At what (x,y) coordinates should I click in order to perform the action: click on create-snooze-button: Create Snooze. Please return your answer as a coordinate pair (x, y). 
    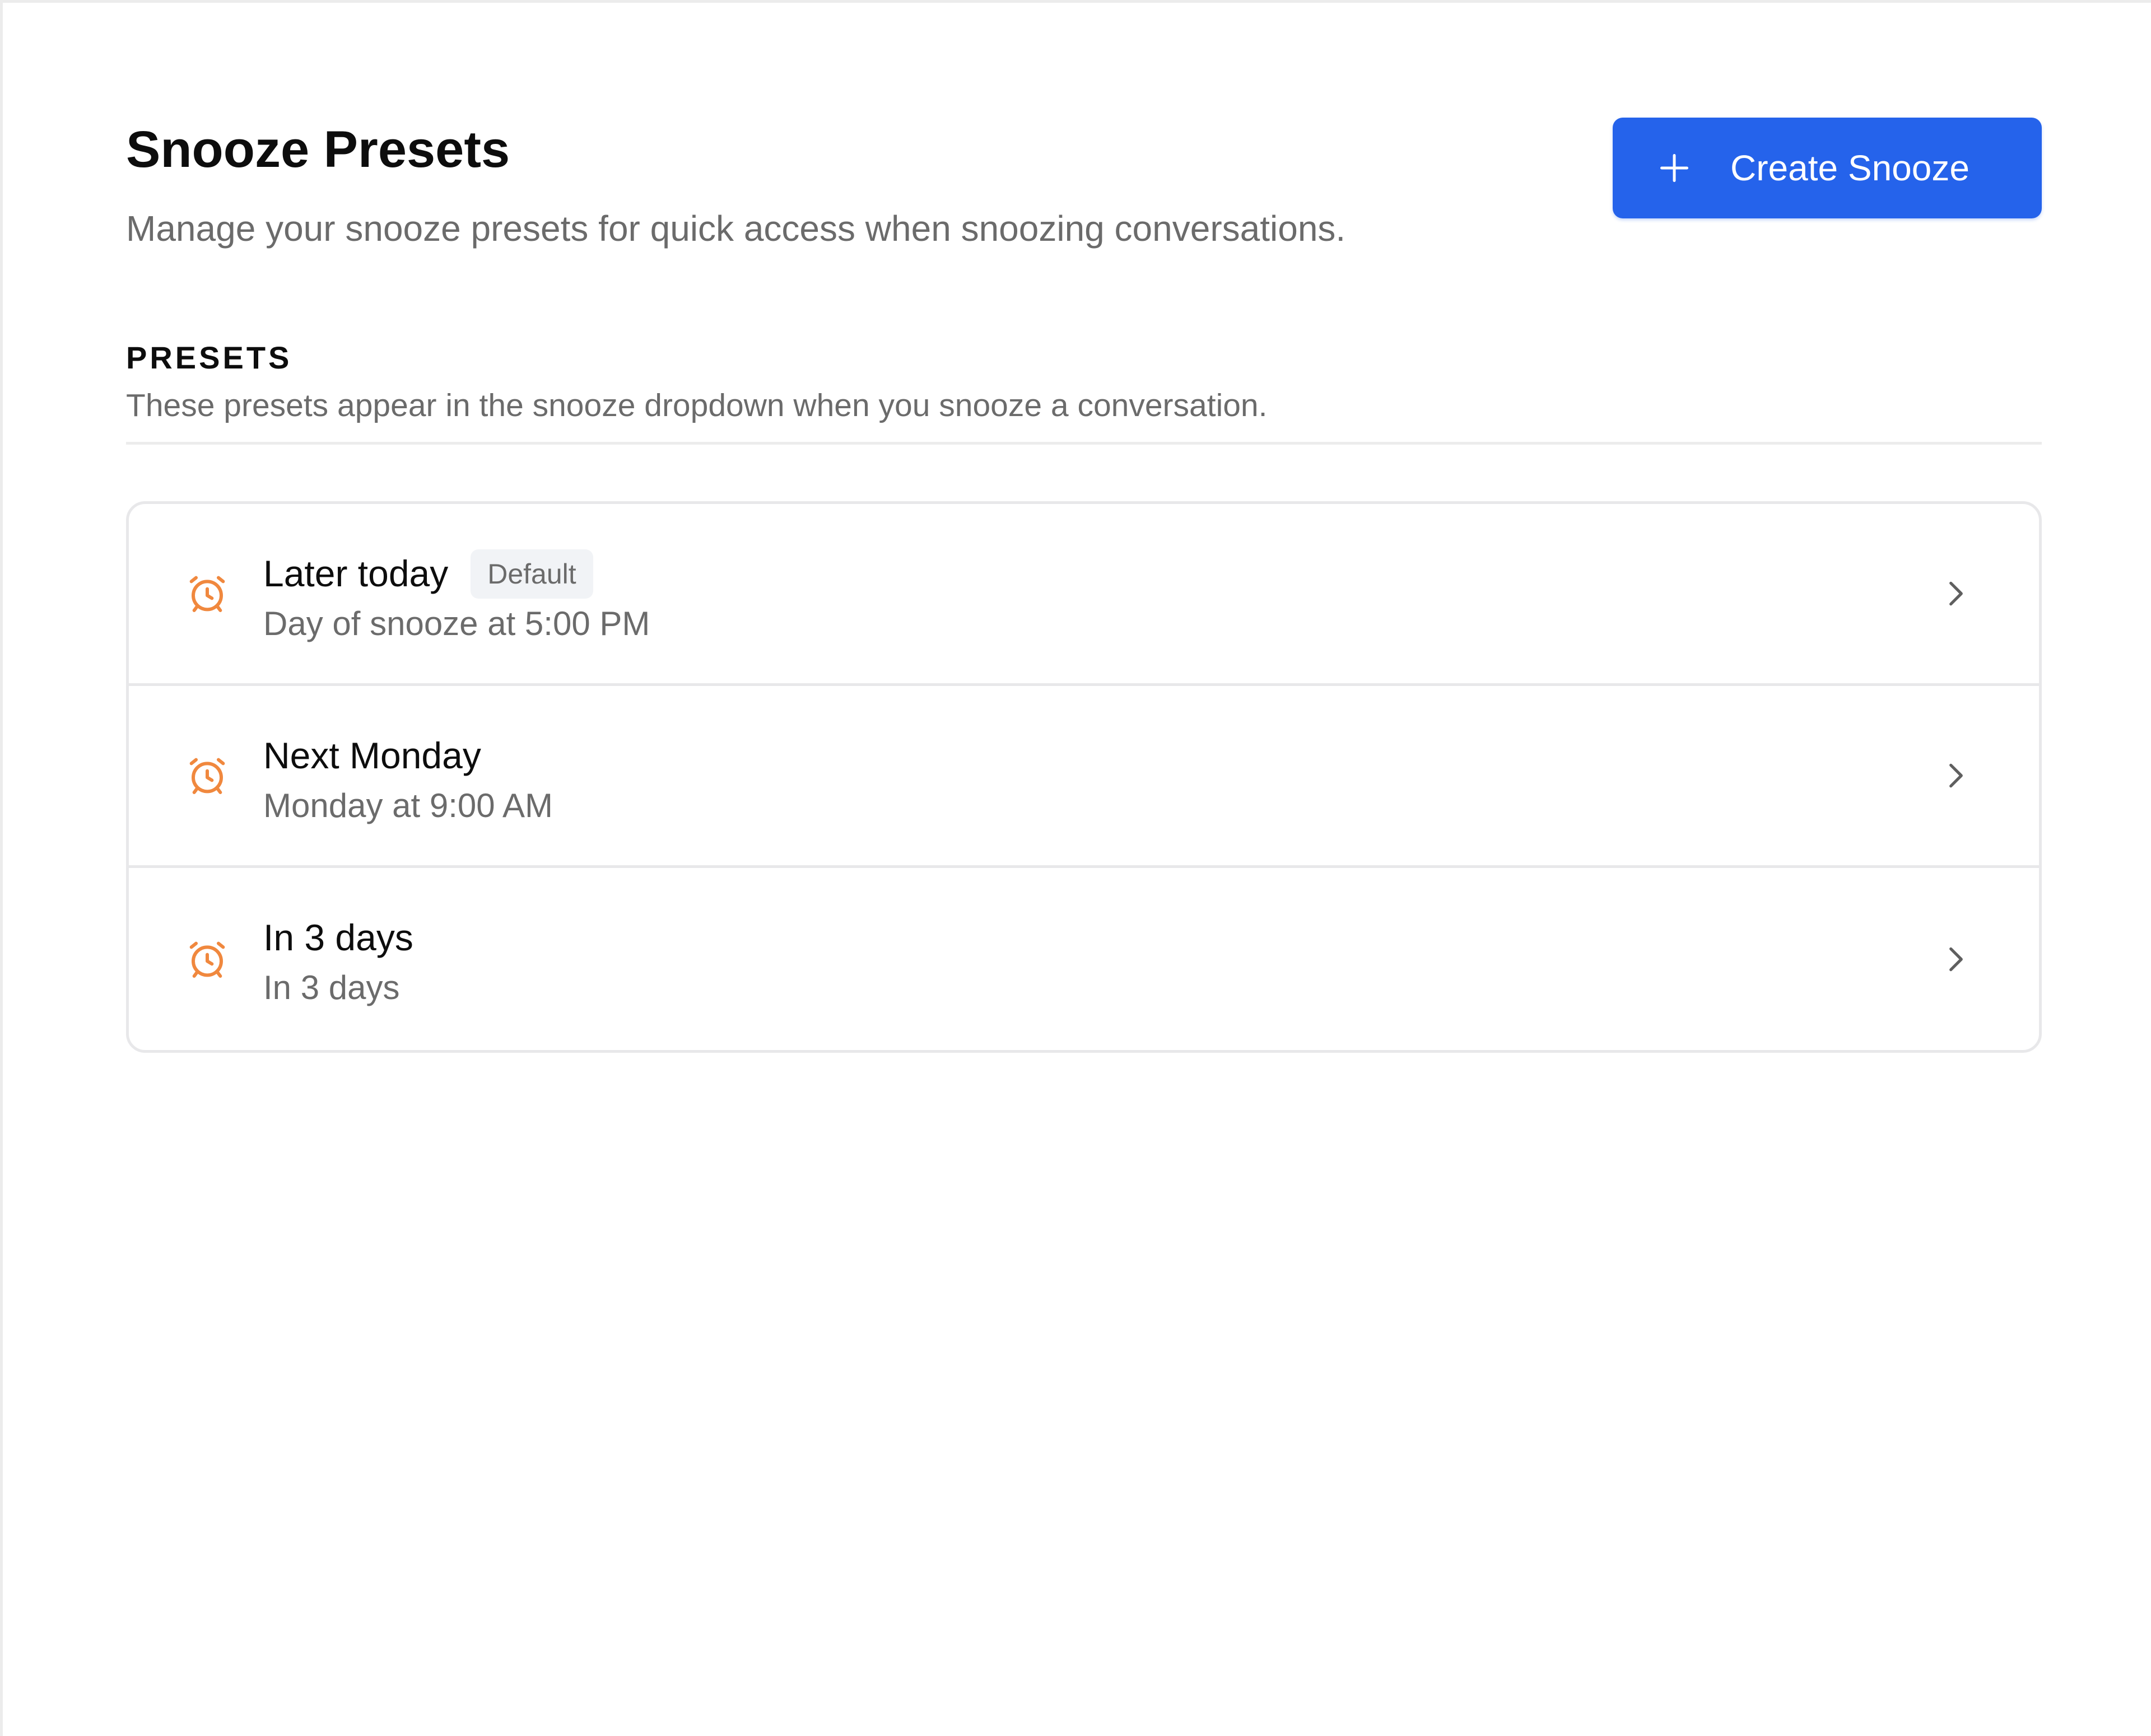
    Looking at the image, I should click on (1828, 168).